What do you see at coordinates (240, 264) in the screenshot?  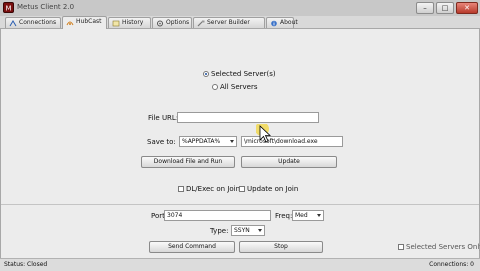 I see `status-bar: Status: Closed Connections: 0` at bounding box center [240, 264].